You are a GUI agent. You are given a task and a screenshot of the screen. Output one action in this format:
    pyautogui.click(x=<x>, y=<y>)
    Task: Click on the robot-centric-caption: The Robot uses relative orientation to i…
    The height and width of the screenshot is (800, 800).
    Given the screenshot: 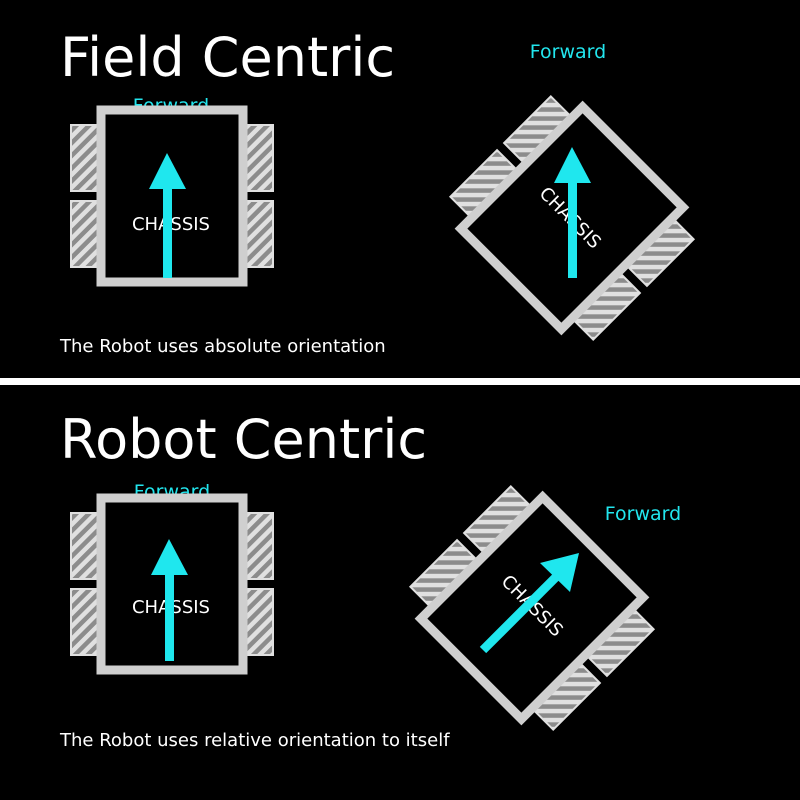 What is the action you would take?
    pyautogui.click(x=254, y=740)
    